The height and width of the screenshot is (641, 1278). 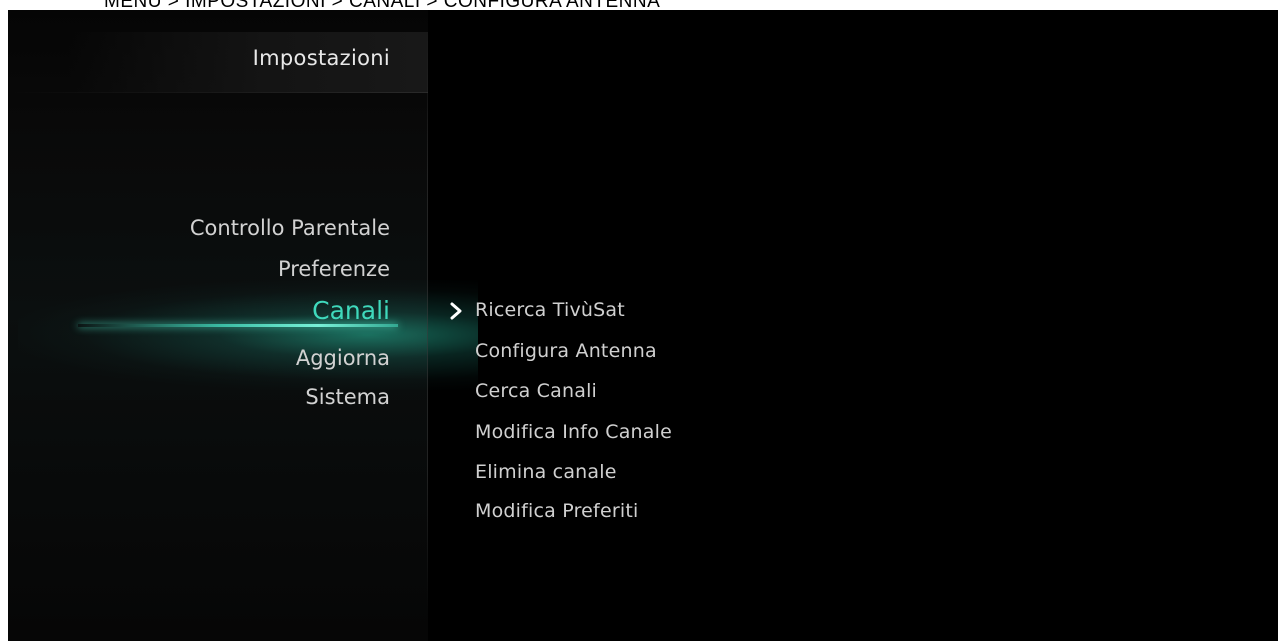 I want to click on page-title: Impostazioni, so click(x=321, y=58).